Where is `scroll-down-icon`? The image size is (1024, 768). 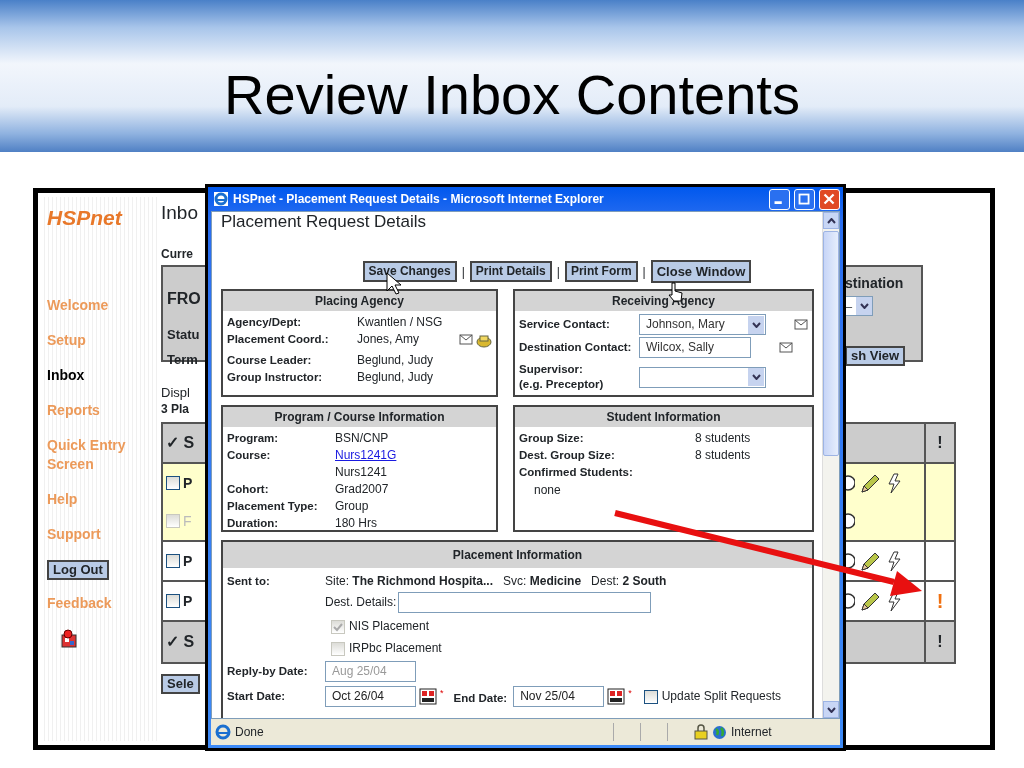 scroll-down-icon is located at coordinates (831, 709).